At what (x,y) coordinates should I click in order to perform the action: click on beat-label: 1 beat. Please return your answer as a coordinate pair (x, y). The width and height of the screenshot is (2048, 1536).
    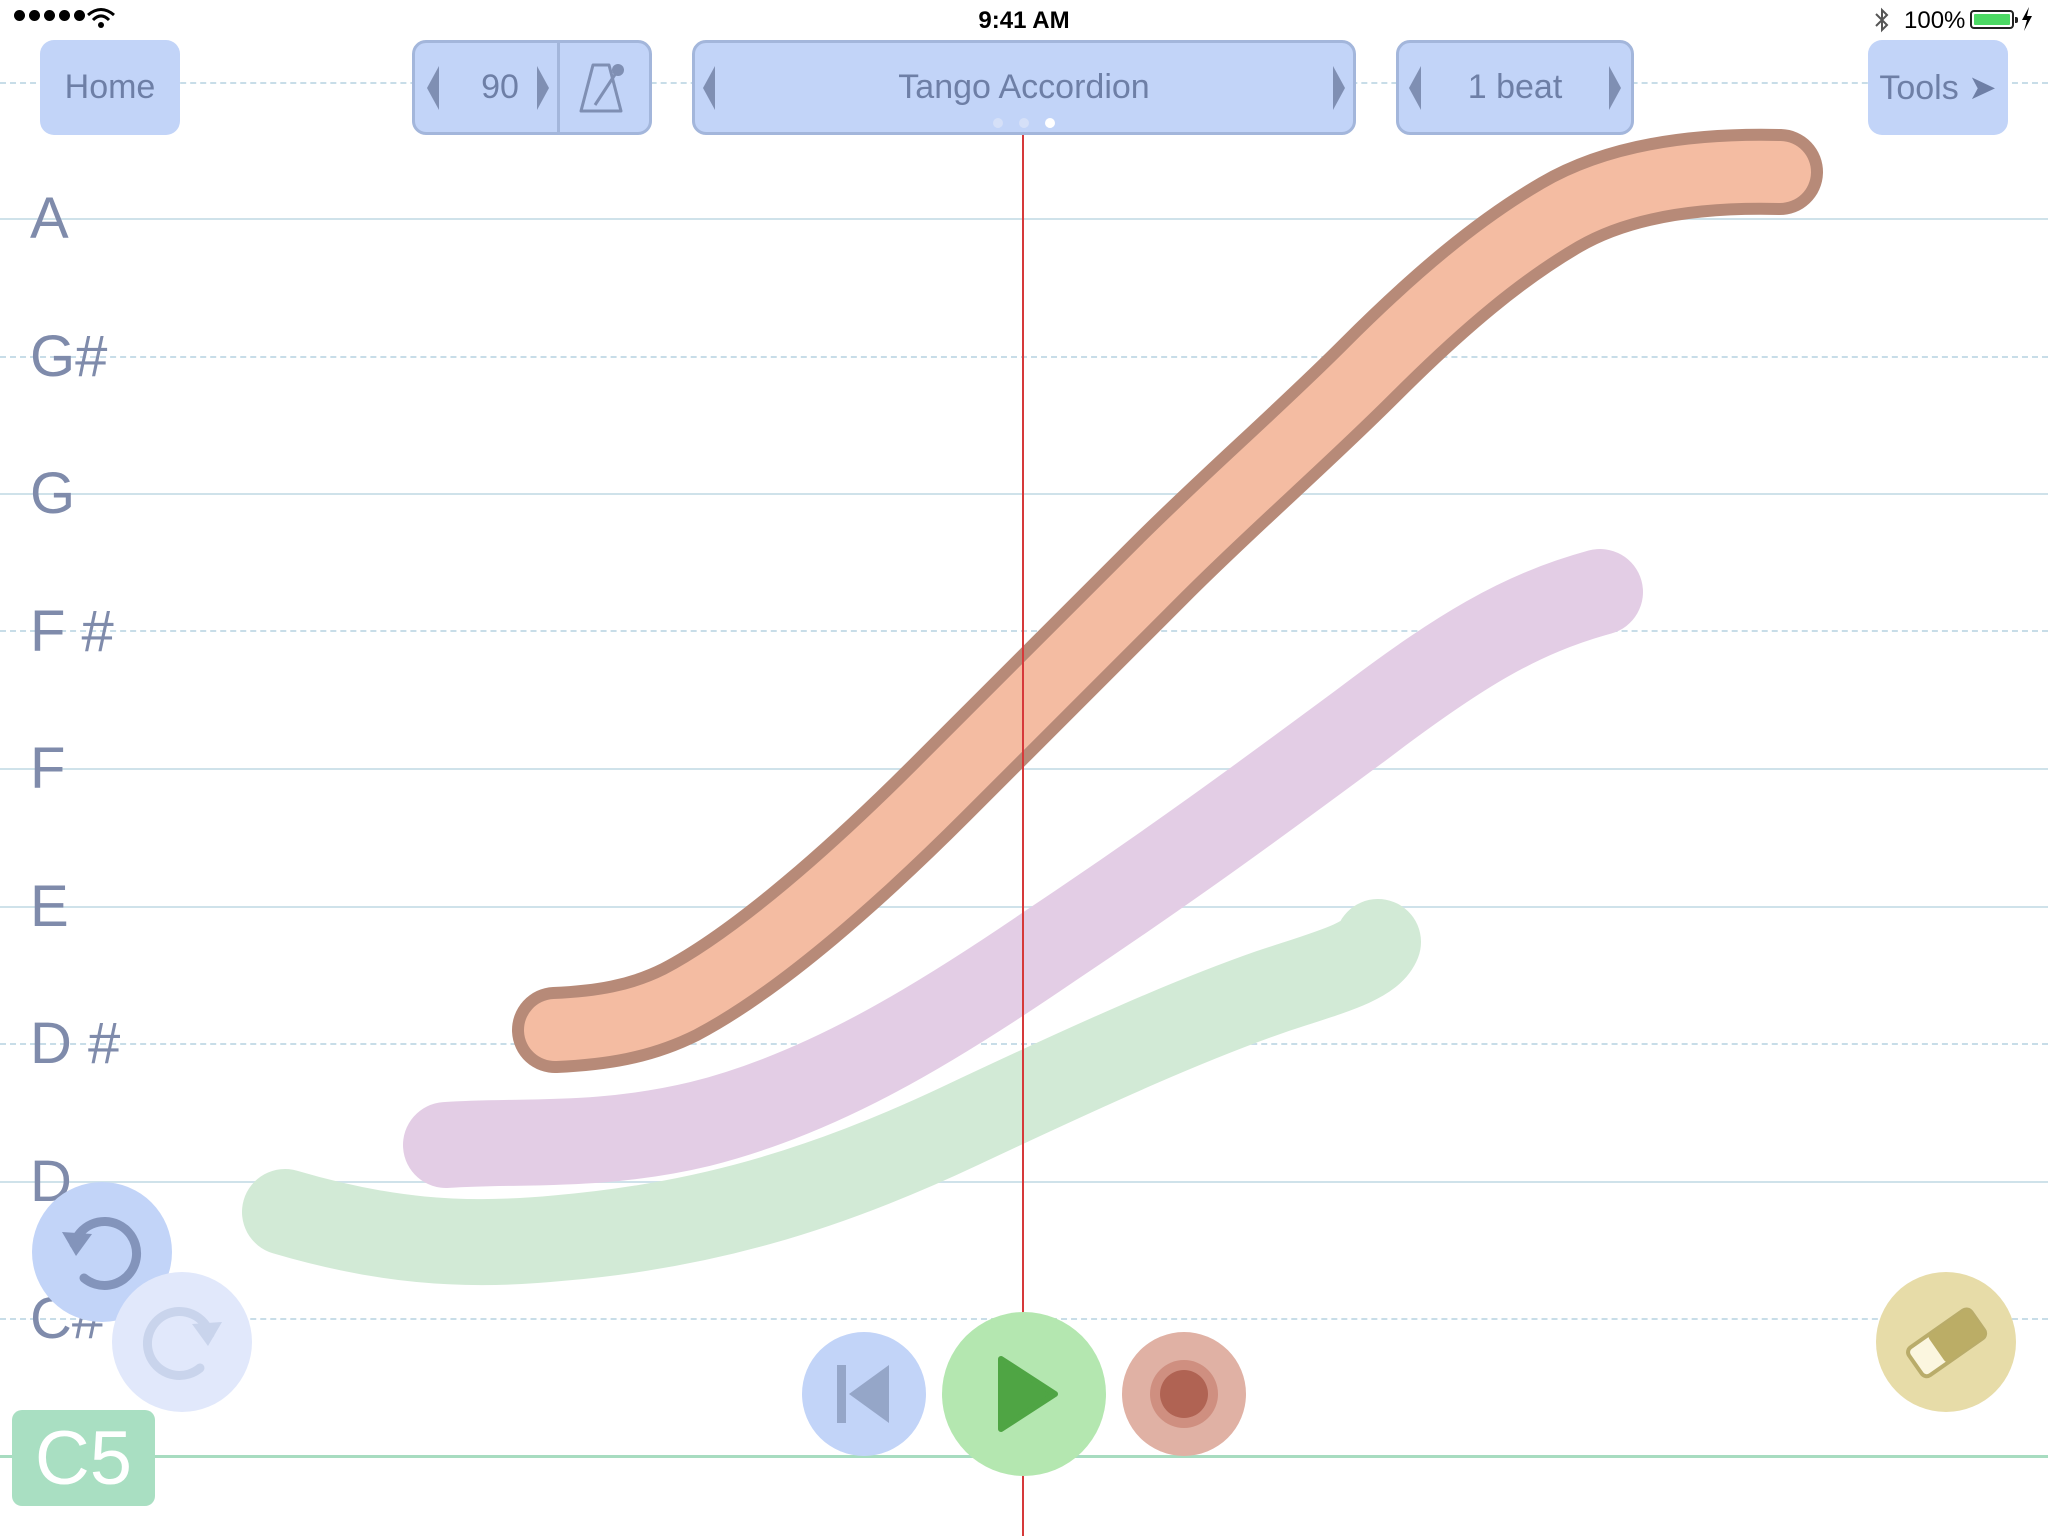
    Looking at the image, I should click on (1515, 87).